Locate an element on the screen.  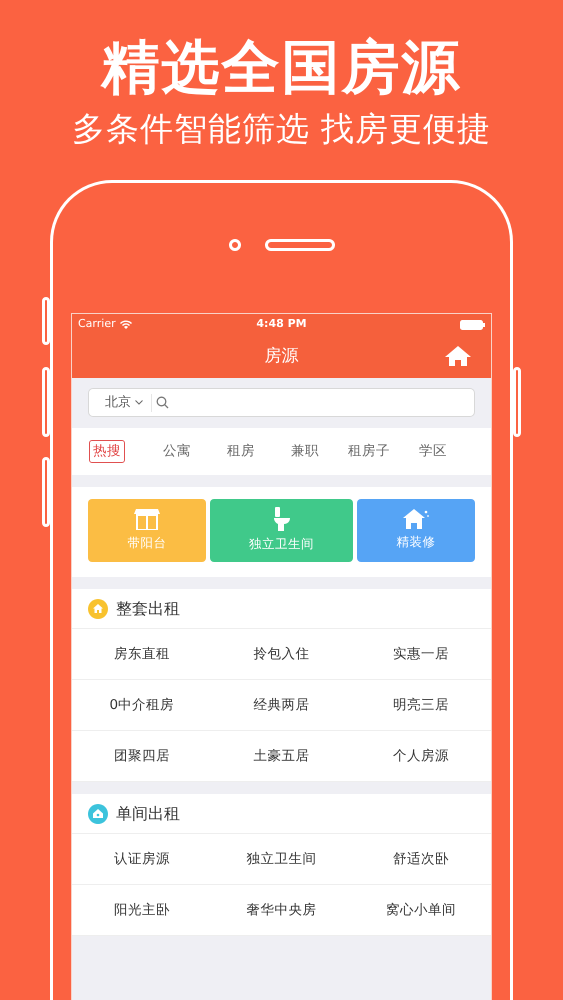
search-tag: 租房 is located at coordinates (241, 451).